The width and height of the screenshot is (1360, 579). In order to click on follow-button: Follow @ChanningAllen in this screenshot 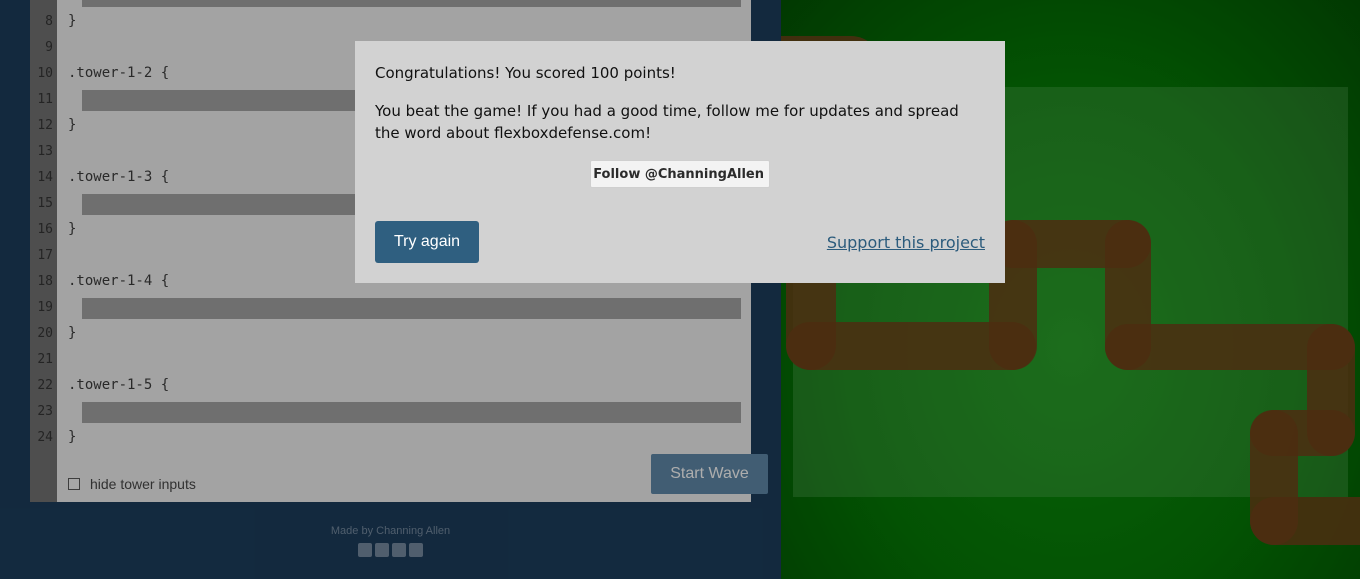, I will do `click(680, 174)`.